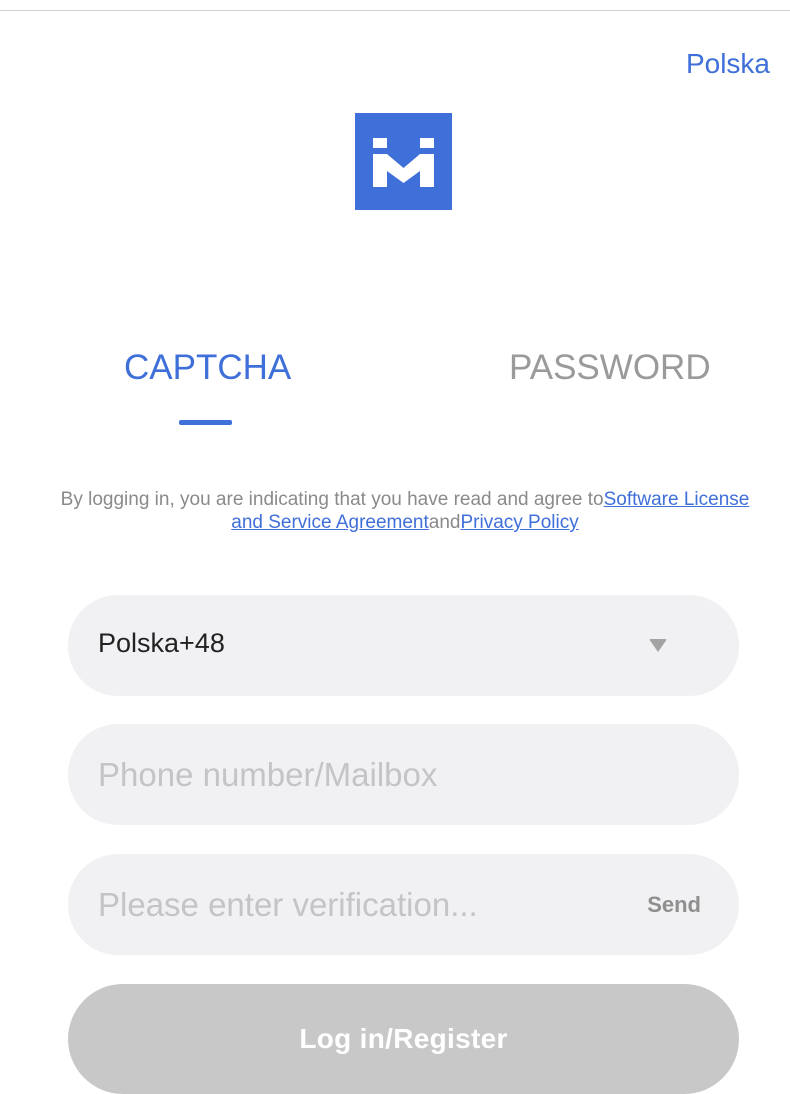  What do you see at coordinates (728, 64) in the screenshot?
I see `region-selector-link: Polska` at bounding box center [728, 64].